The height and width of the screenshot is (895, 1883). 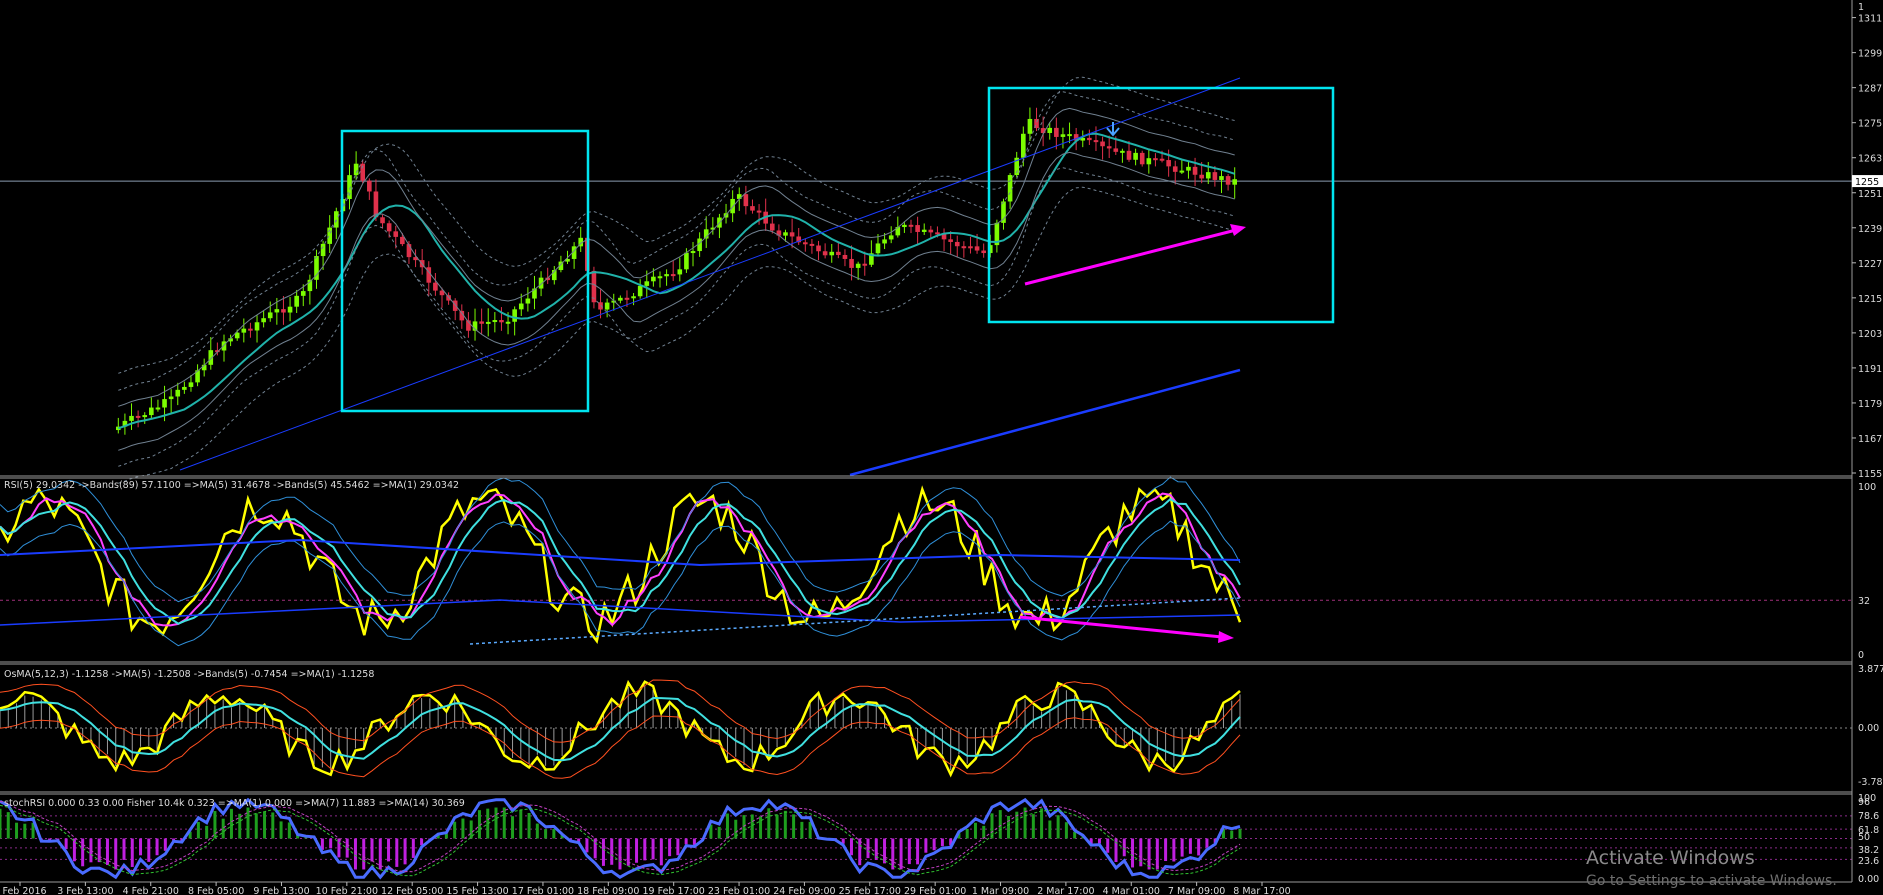 I want to click on time-tick-label: 3 Feb 2016, so click(x=23, y=890).